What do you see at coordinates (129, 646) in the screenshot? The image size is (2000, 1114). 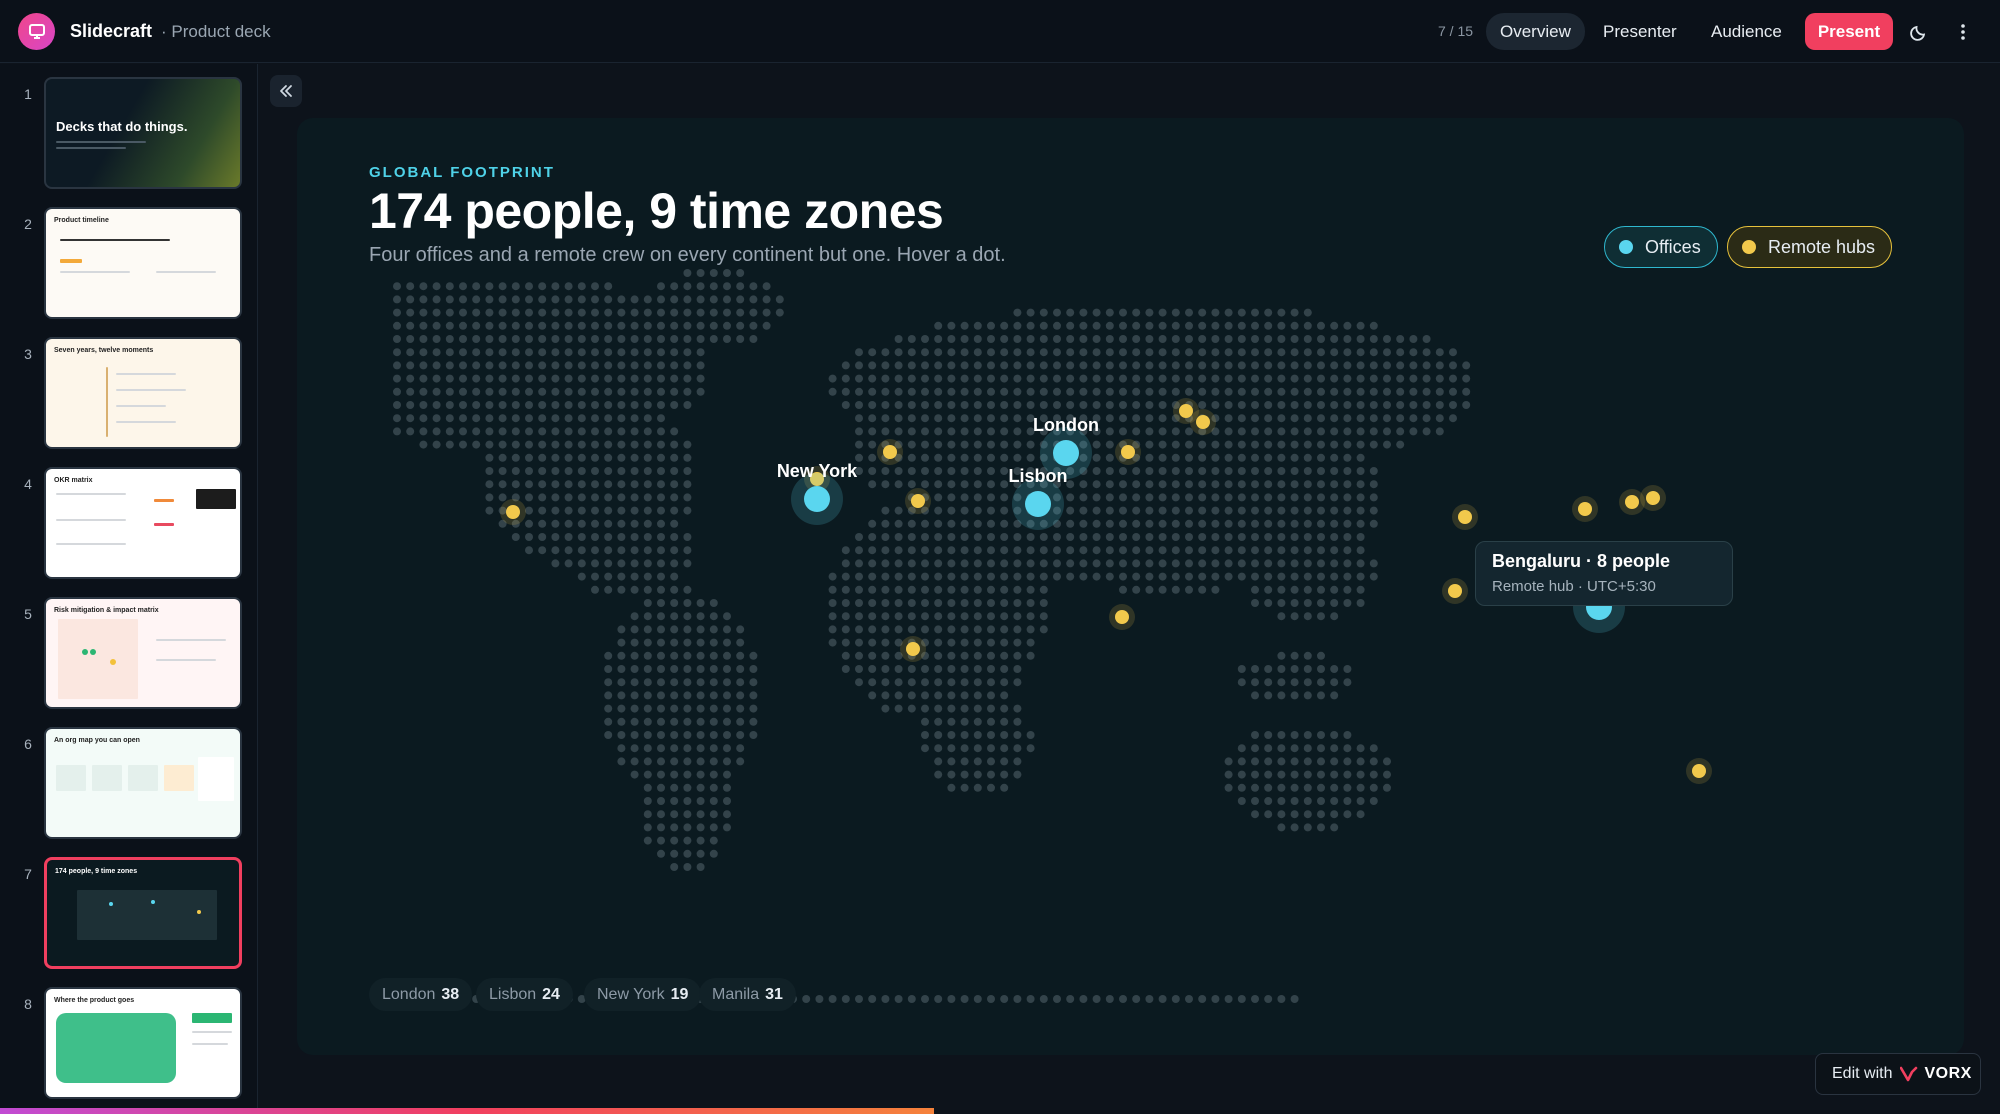 I see `slide-thumbnail-5: 5 Risk mitigation & impact matrix` at bounding box center [129, 646].